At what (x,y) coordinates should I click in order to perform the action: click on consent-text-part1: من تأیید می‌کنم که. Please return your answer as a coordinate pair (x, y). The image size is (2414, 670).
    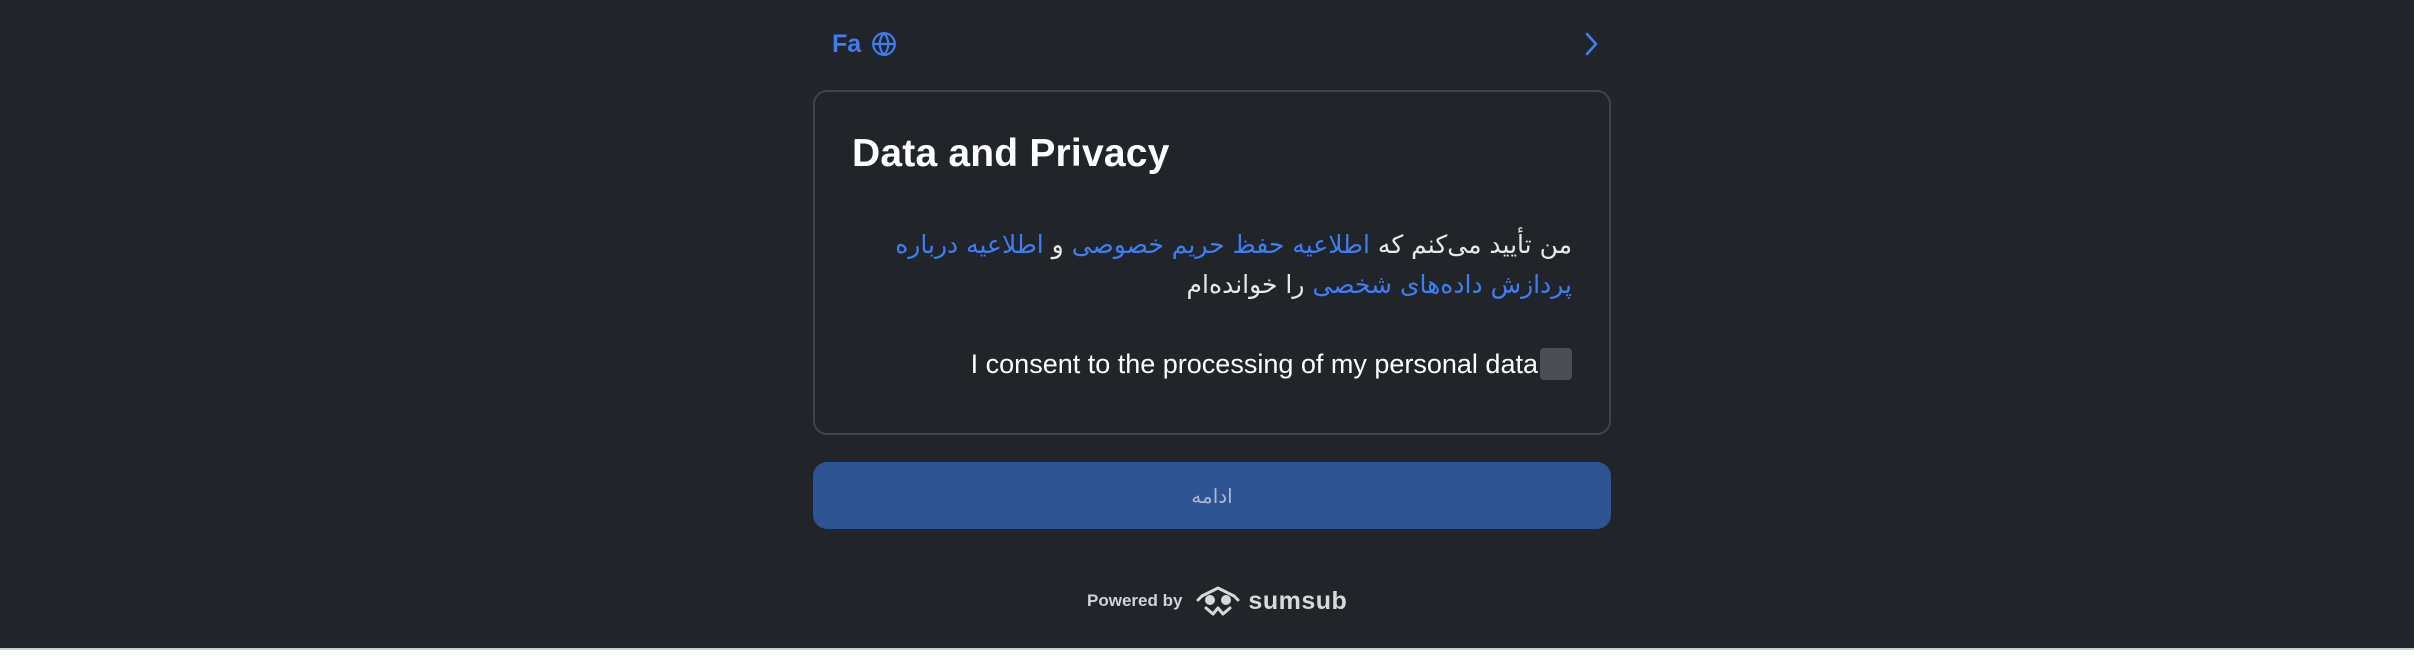
    Looking at the image, I should click on (1470, 244).